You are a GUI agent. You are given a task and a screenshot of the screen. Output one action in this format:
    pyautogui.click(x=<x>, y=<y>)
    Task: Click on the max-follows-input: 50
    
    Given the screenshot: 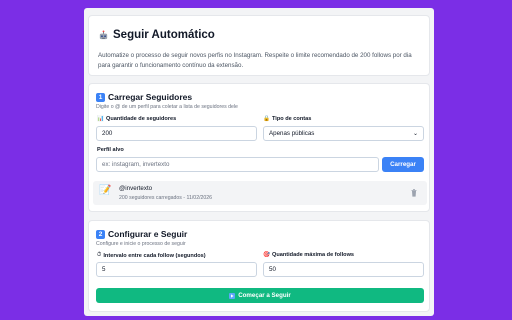 What is the action you would take?
    pyautogui.click(x=343, y=269)
    